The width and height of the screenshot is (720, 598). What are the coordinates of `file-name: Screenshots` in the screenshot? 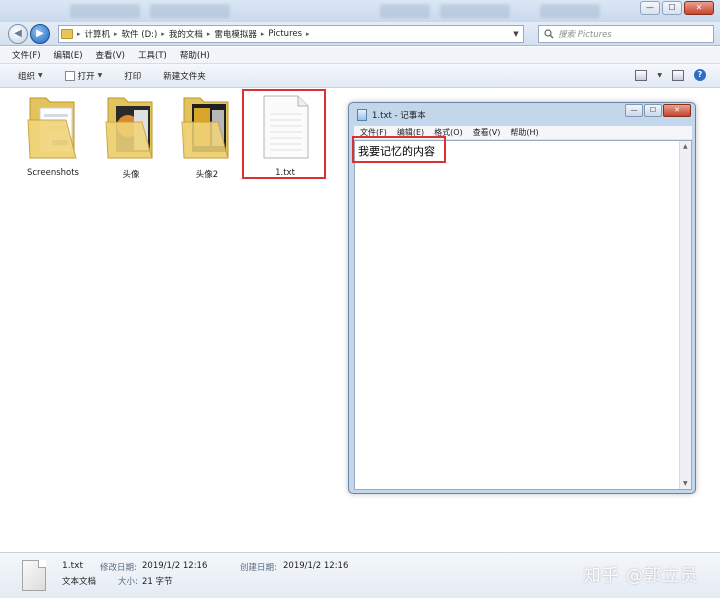 It's located at (52, 173).